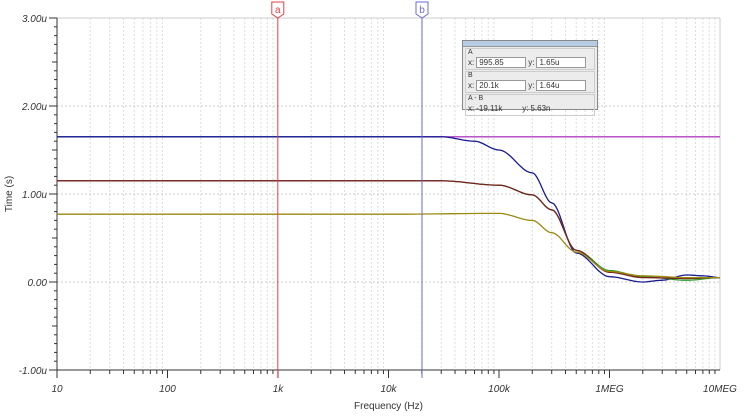 This screenshot has height=416, width=750. What do you see at coordinates (33, 371) in the screenshot?
I see `y-tick-label: -1.00u` at bounding box center [33, 371].